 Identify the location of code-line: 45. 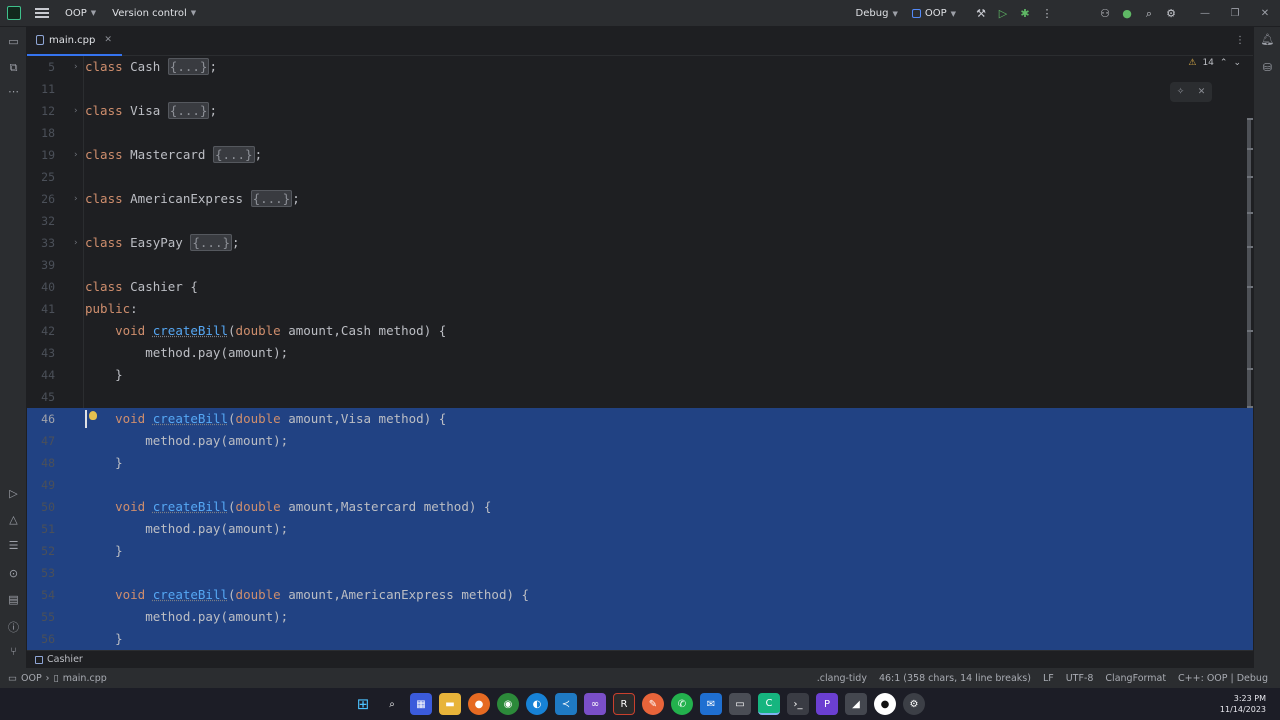
(640, 397).